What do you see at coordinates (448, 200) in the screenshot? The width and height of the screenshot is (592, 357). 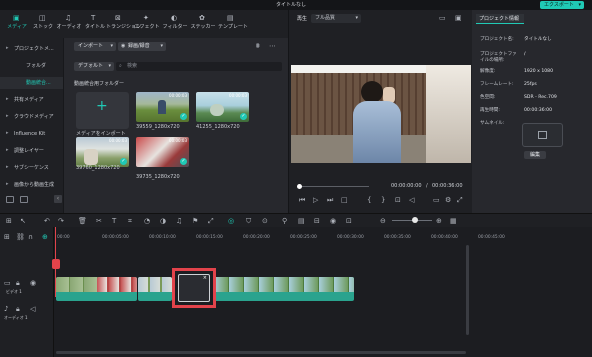 I see `settings-icon: ⚙` at bounding box center [448, 200].